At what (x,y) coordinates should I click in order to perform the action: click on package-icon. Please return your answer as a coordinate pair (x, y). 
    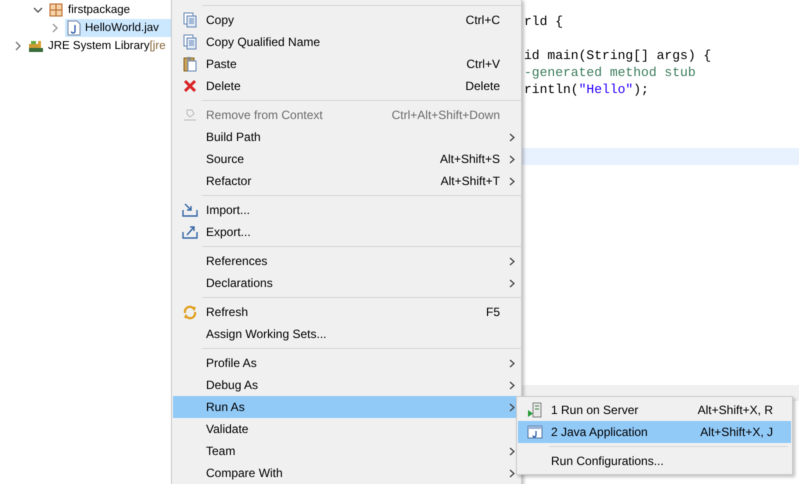
    Looking at the image, I should click on (56, 10).